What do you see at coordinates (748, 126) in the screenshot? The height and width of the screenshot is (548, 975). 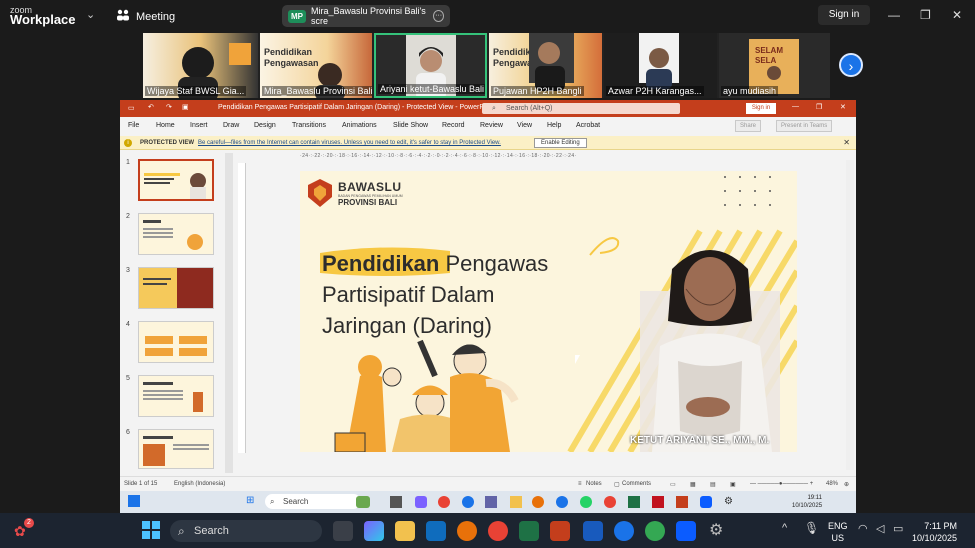 I see `share-button: Share` at bounding box center [748, 126].